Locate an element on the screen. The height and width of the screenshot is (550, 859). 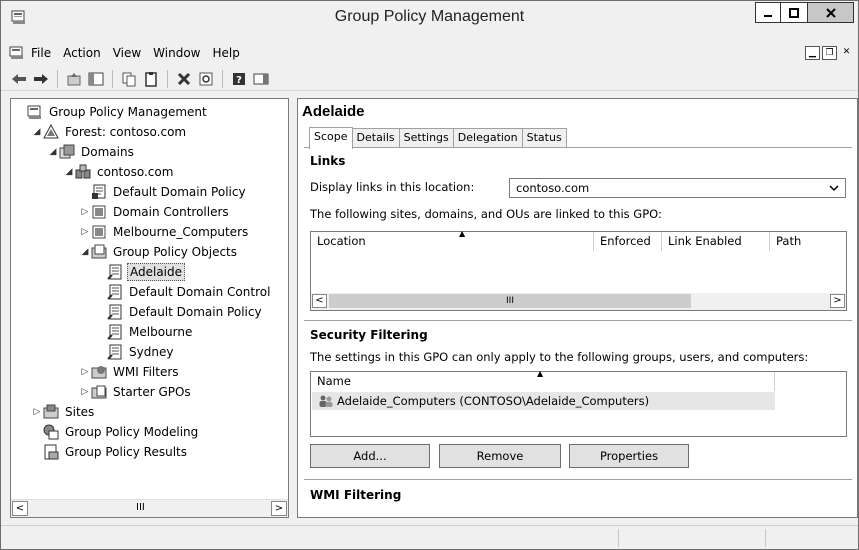
links-location-dropdown: contoso.com is located at coordinates (677, 188).